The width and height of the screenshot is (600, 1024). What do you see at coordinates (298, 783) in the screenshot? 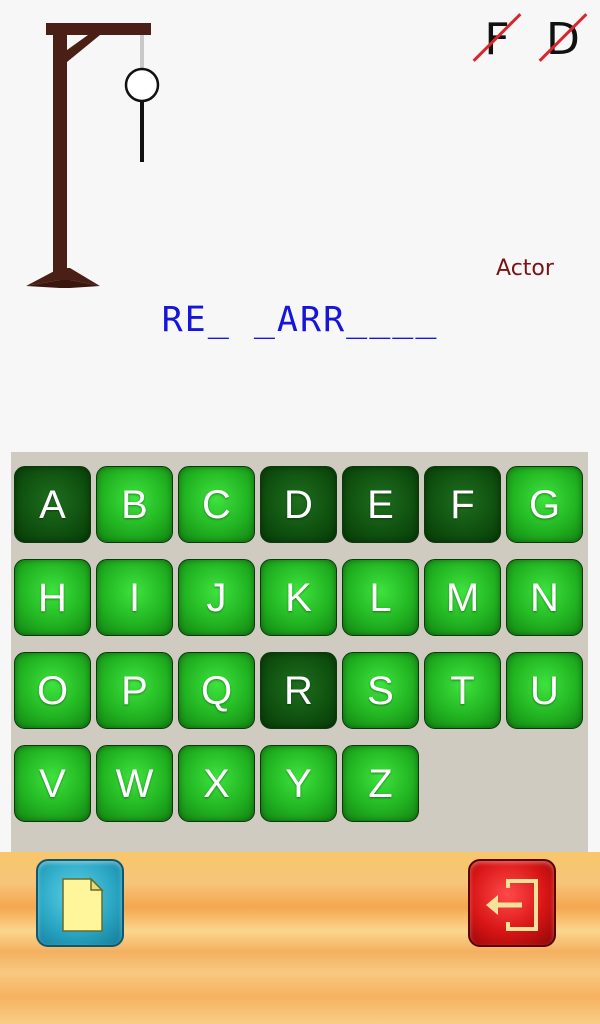
I see `key-y: Y` at bounding box center [298, 783].